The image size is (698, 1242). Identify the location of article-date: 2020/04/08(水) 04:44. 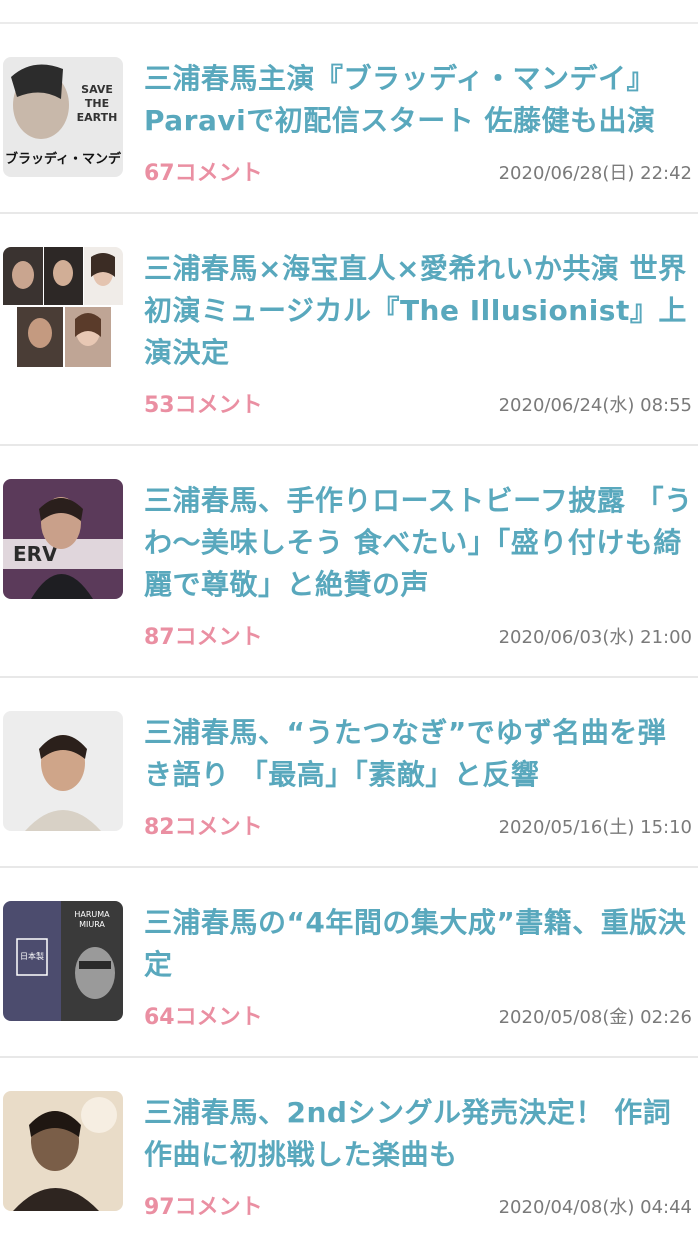
(595, 1207).